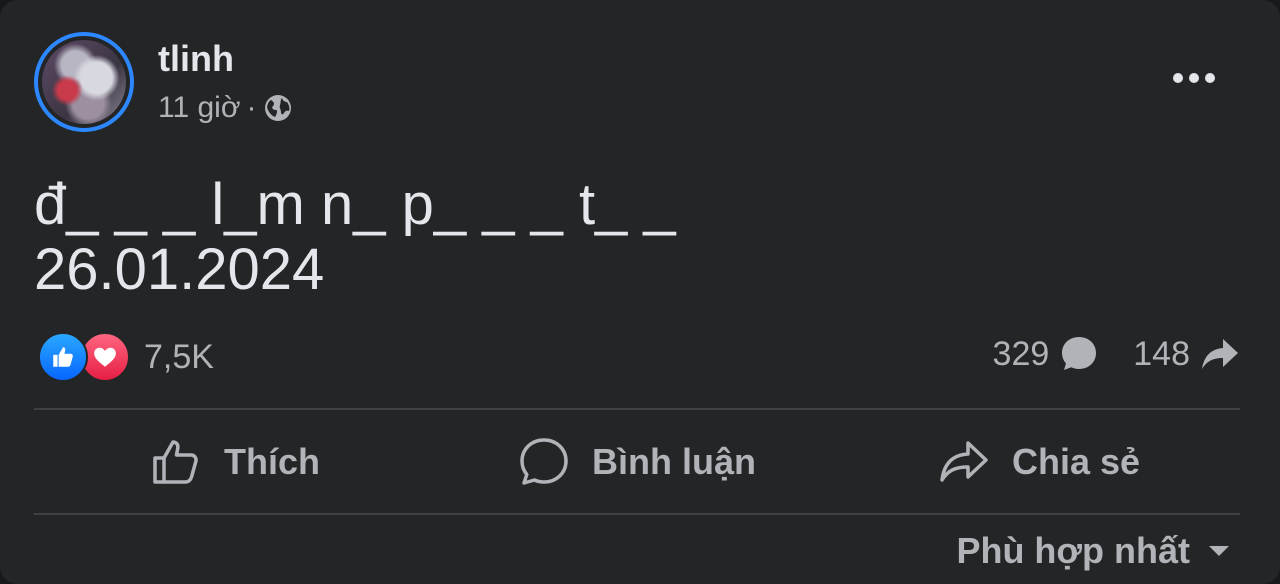  What do you see at coordinates (175, 462) in the screenshot?
I see `thumbs-up-icon` at bounding box center [175, 462].